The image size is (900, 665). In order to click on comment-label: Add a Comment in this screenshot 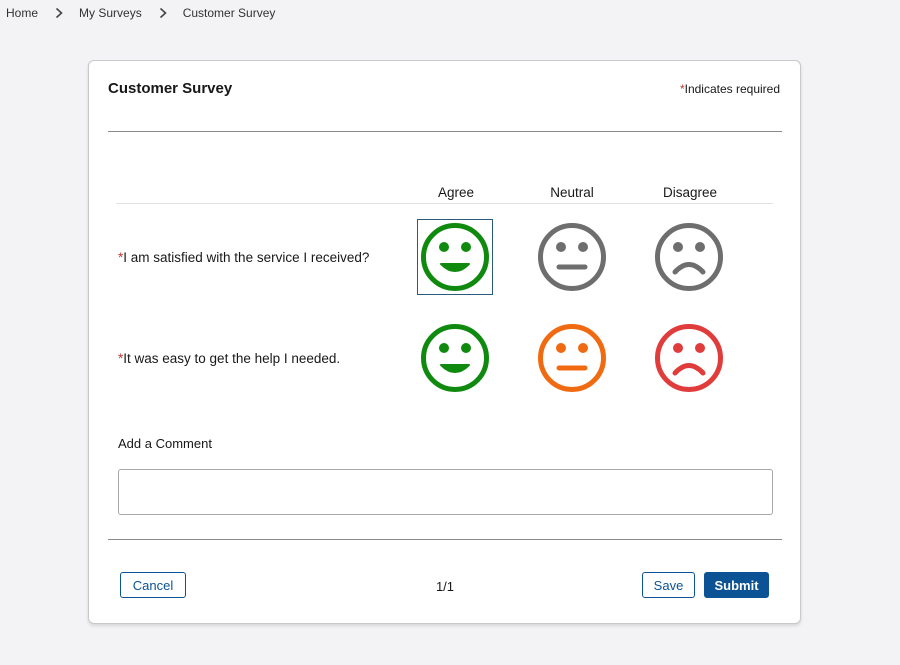, I will do `click(165, 443)`.